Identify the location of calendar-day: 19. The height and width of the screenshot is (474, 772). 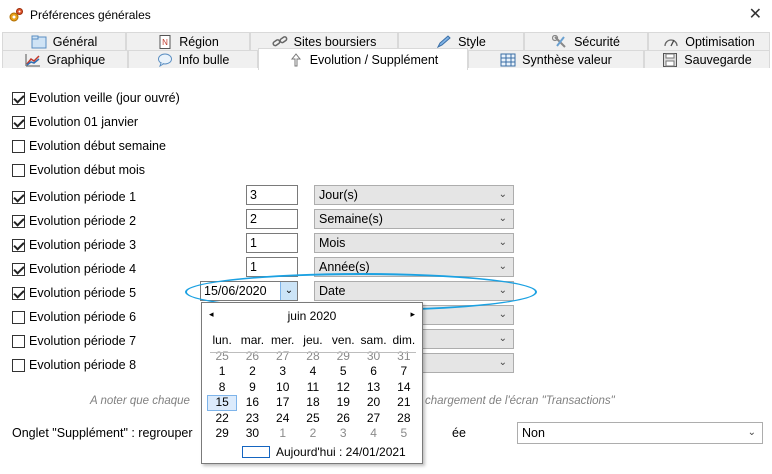
(343, 403).